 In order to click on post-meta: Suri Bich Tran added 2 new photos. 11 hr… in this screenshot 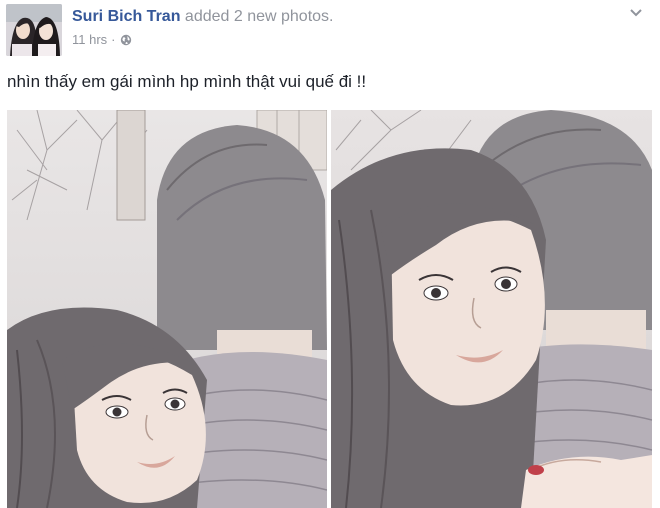, I will do `click(202, 26)`.